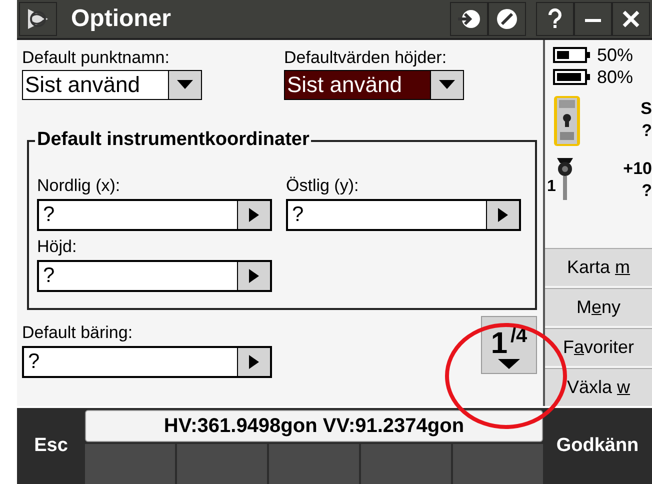  What do you see at coordinates (593, 19) in the screenshot?
I see `minimize-icon` at bounding box center [593, 19].